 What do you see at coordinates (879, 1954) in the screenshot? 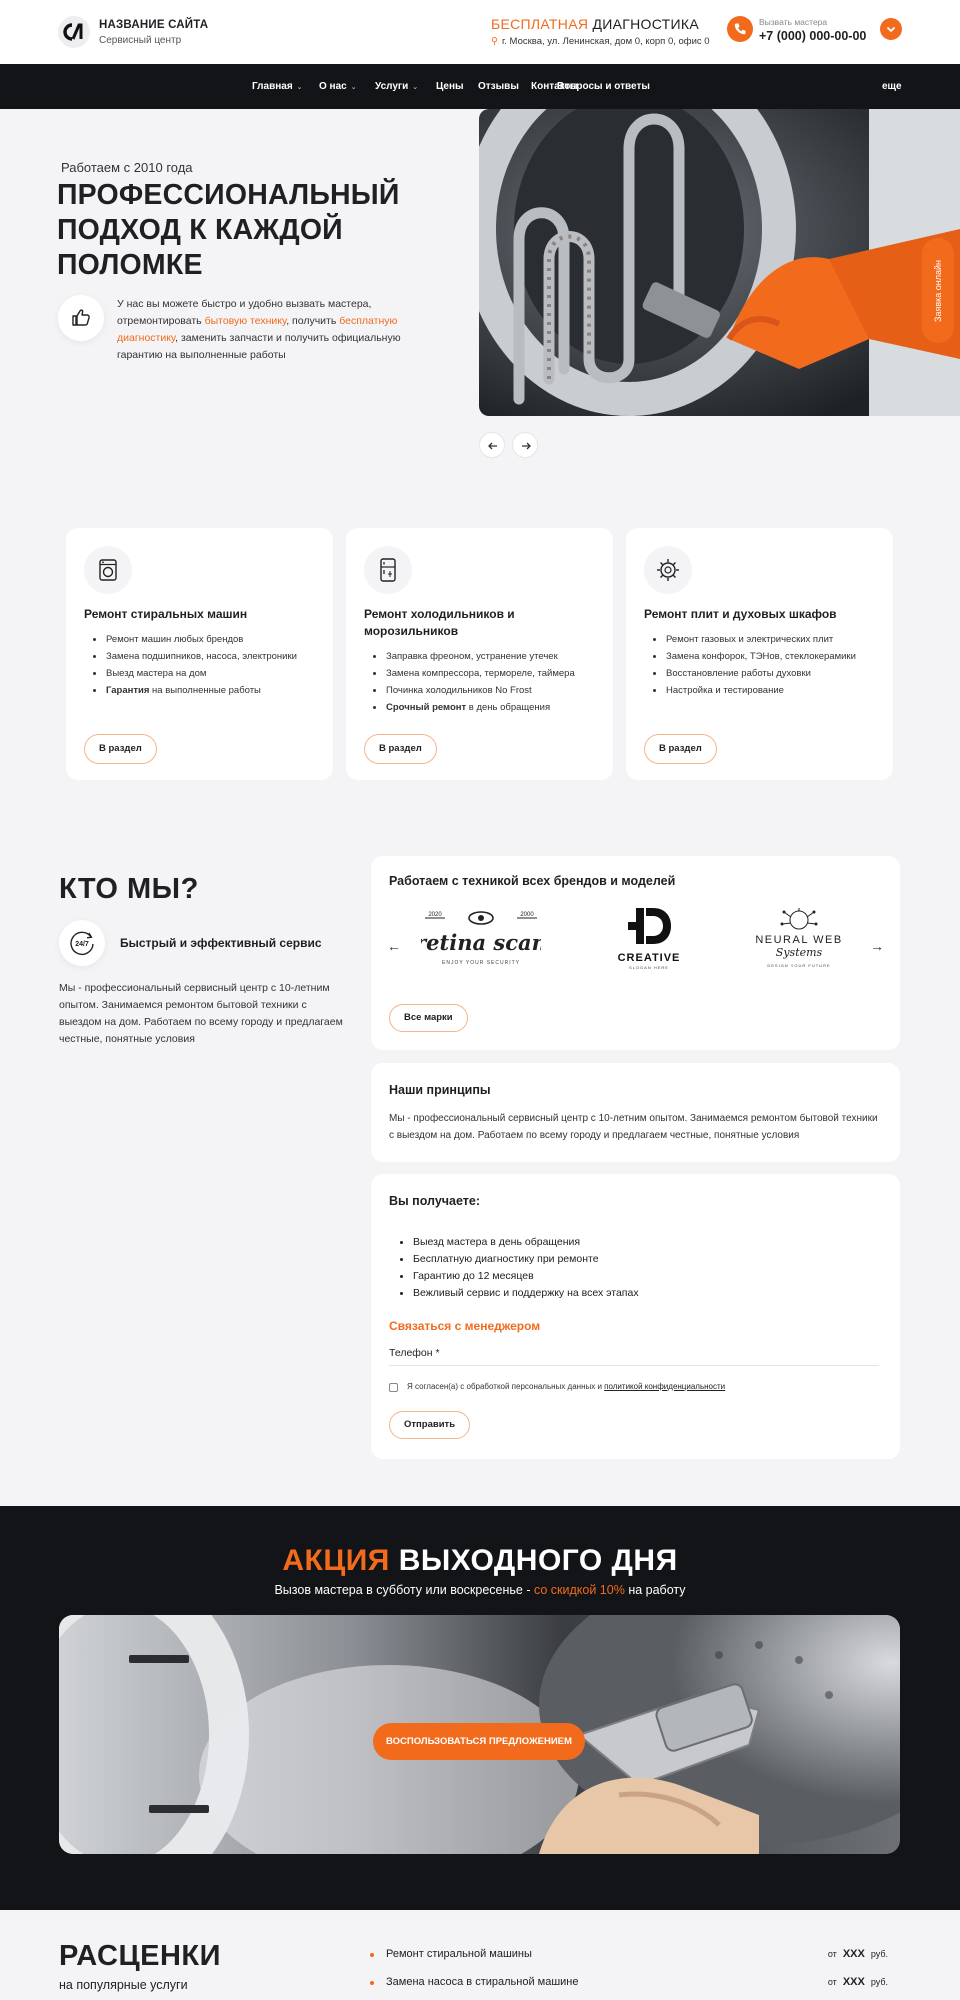
I see `price-unit: руб.` at bounding box center [879, 1954].